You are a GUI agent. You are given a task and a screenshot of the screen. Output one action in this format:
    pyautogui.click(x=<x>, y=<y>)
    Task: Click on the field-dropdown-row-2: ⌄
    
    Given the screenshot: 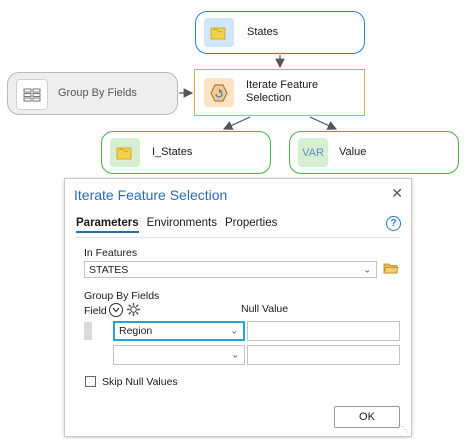 What is the action you would take?
    pyautogui.click(x=179, y=355)
    